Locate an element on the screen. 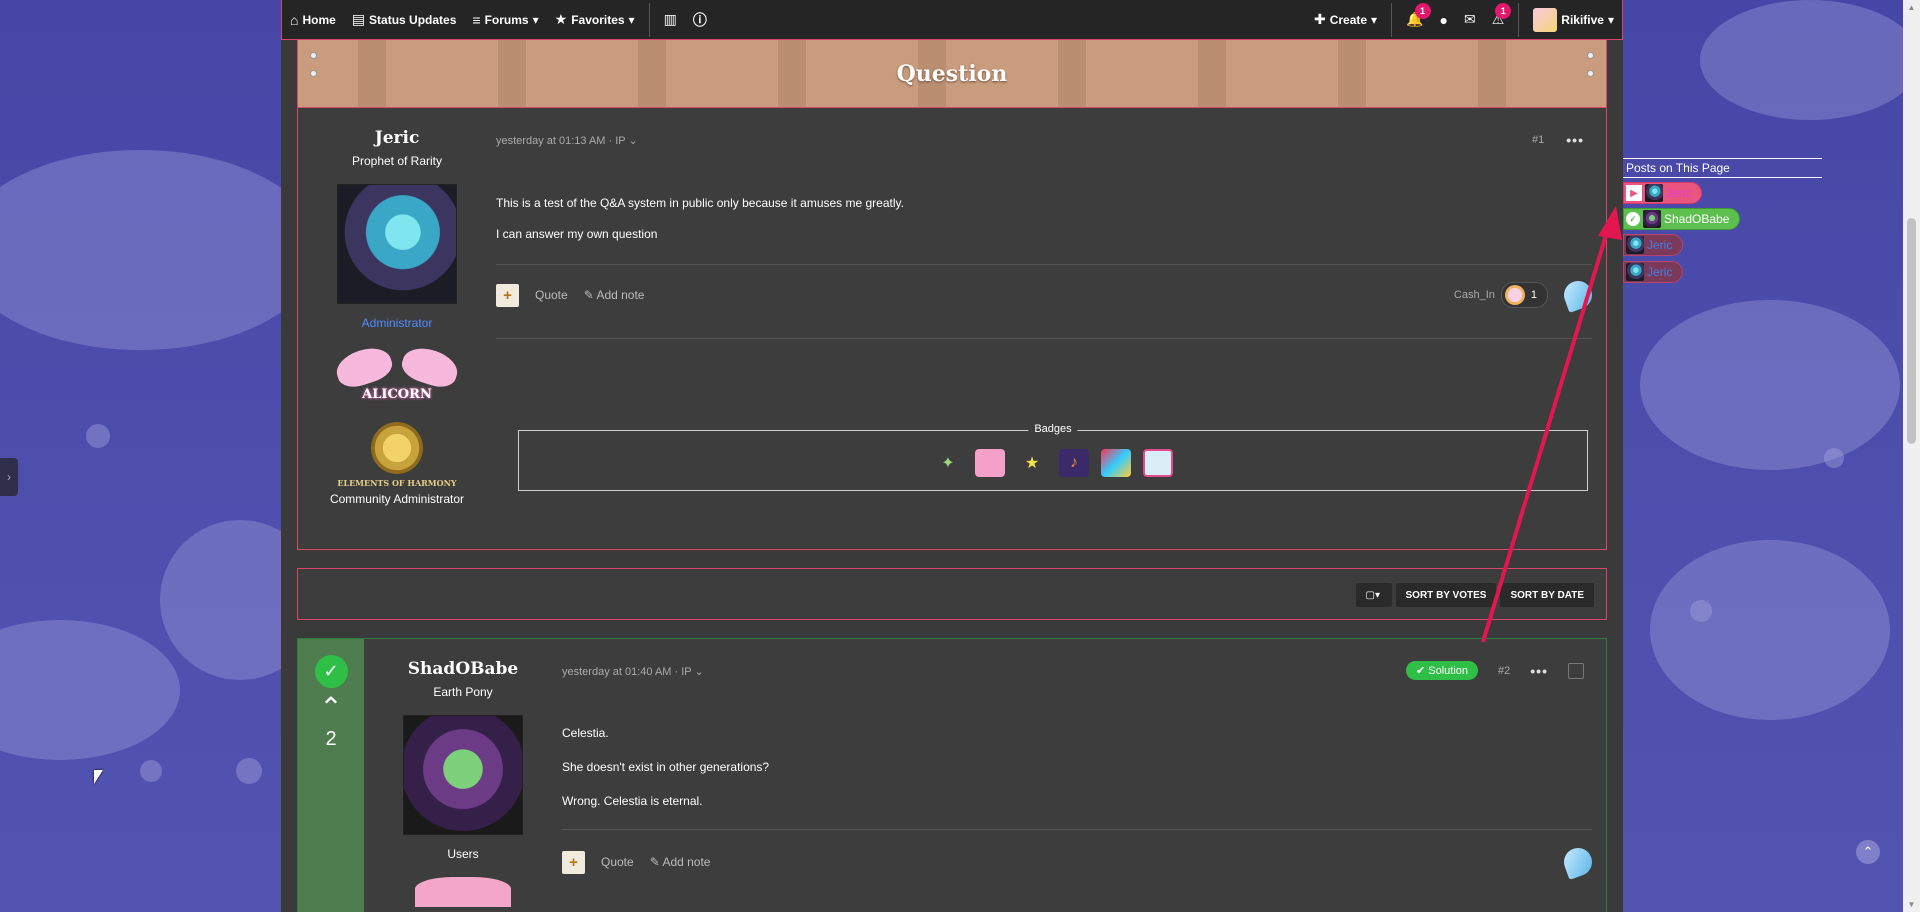 The height and width of the screenshot is (912, 1920). chevron-right-icon: › is located at coordinates (9, 477).